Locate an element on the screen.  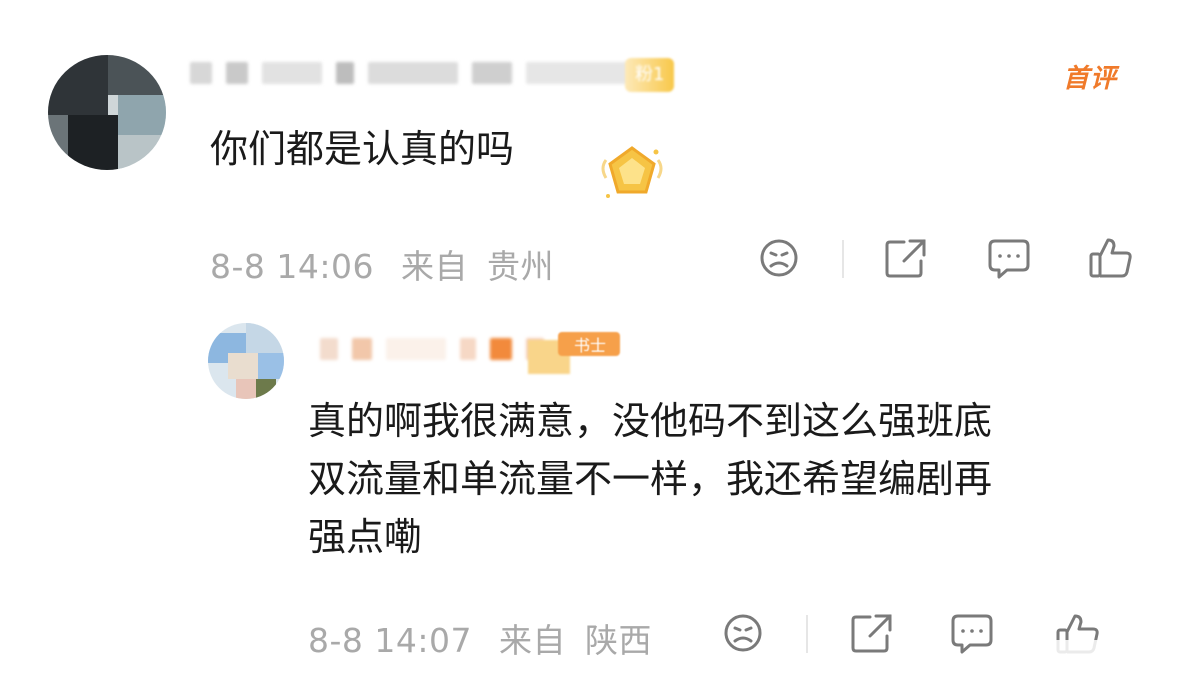
location: 陕西 is located at coordinates (618, 640).